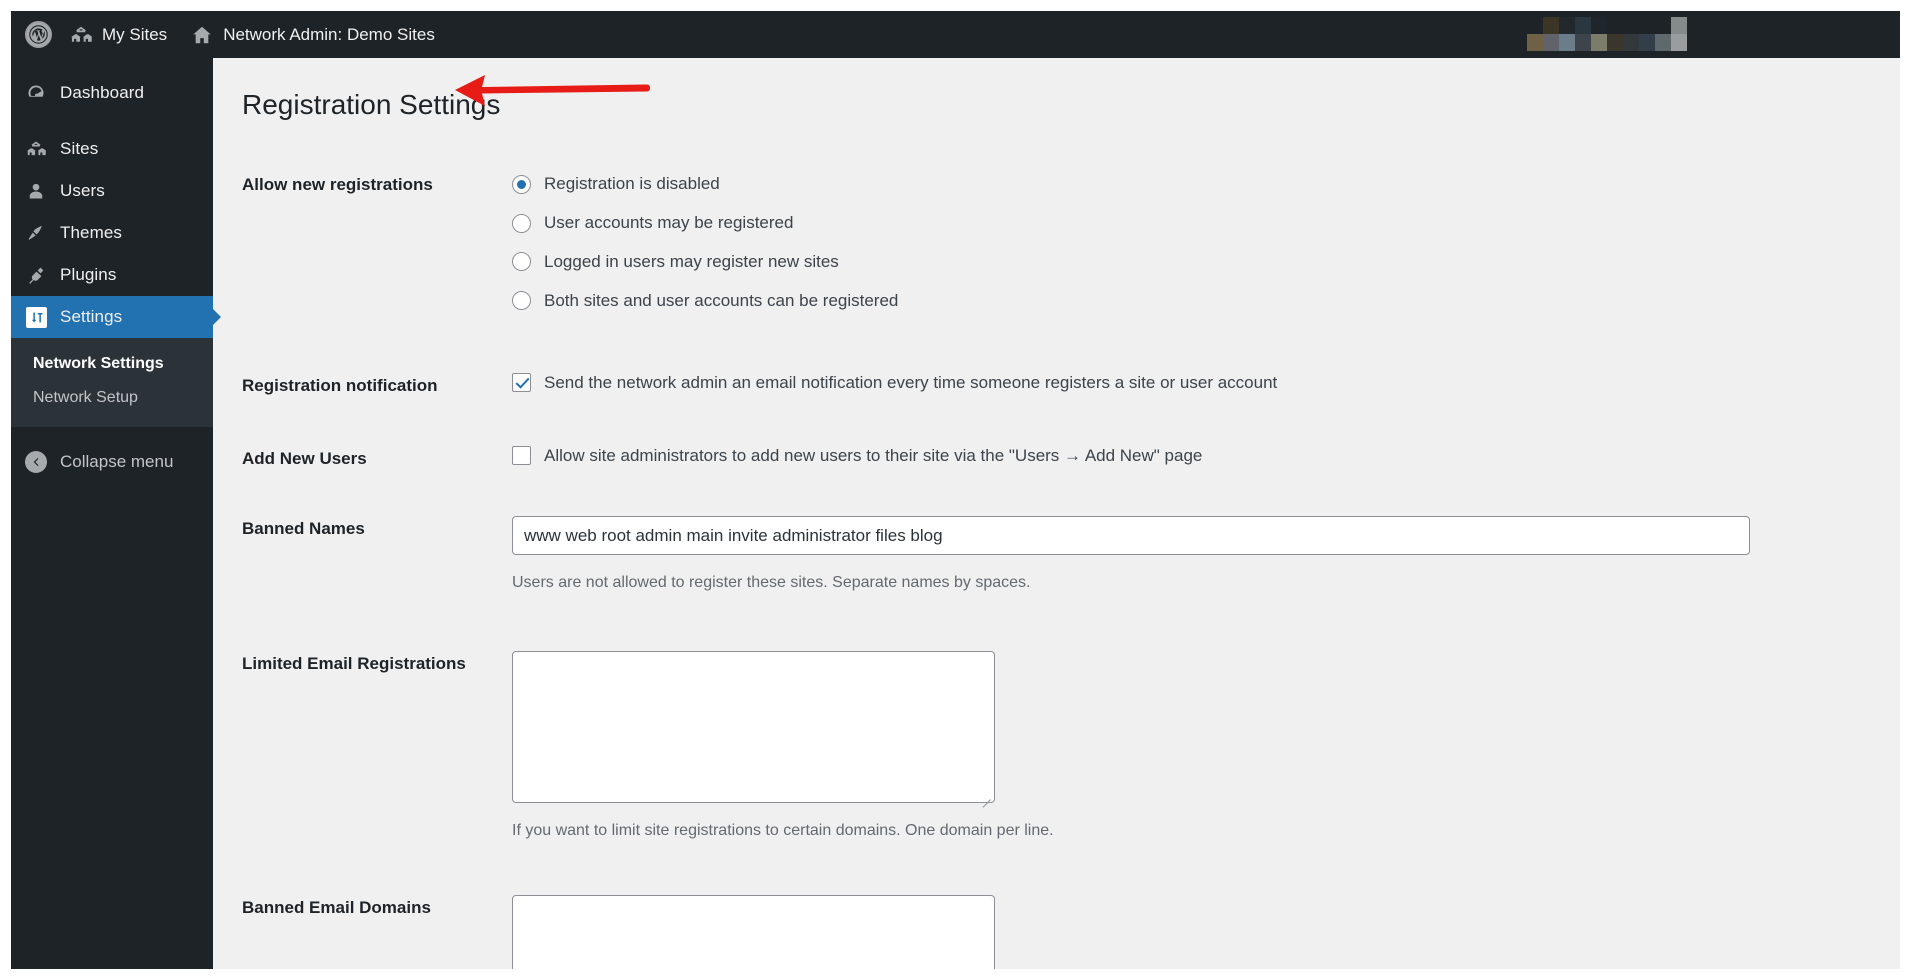  I want to click on network-admin-menu: Network Admin: Demo Sites, so click(313, 34).